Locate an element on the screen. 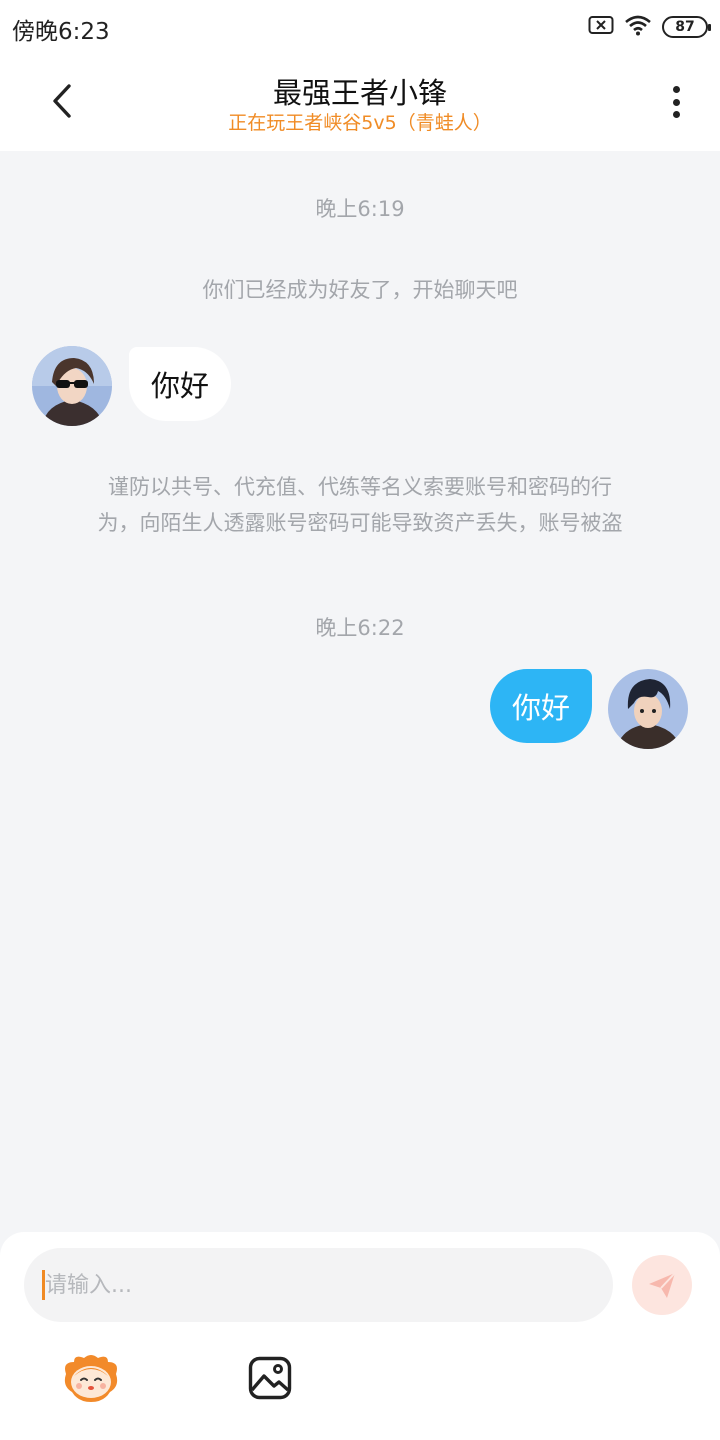 The width and height of the screenshot is (720, 1440). warning-line: 为，向陌生人透露账号密码可能导致资产丢失，账号被盗 is located at coordinates (360, 523).